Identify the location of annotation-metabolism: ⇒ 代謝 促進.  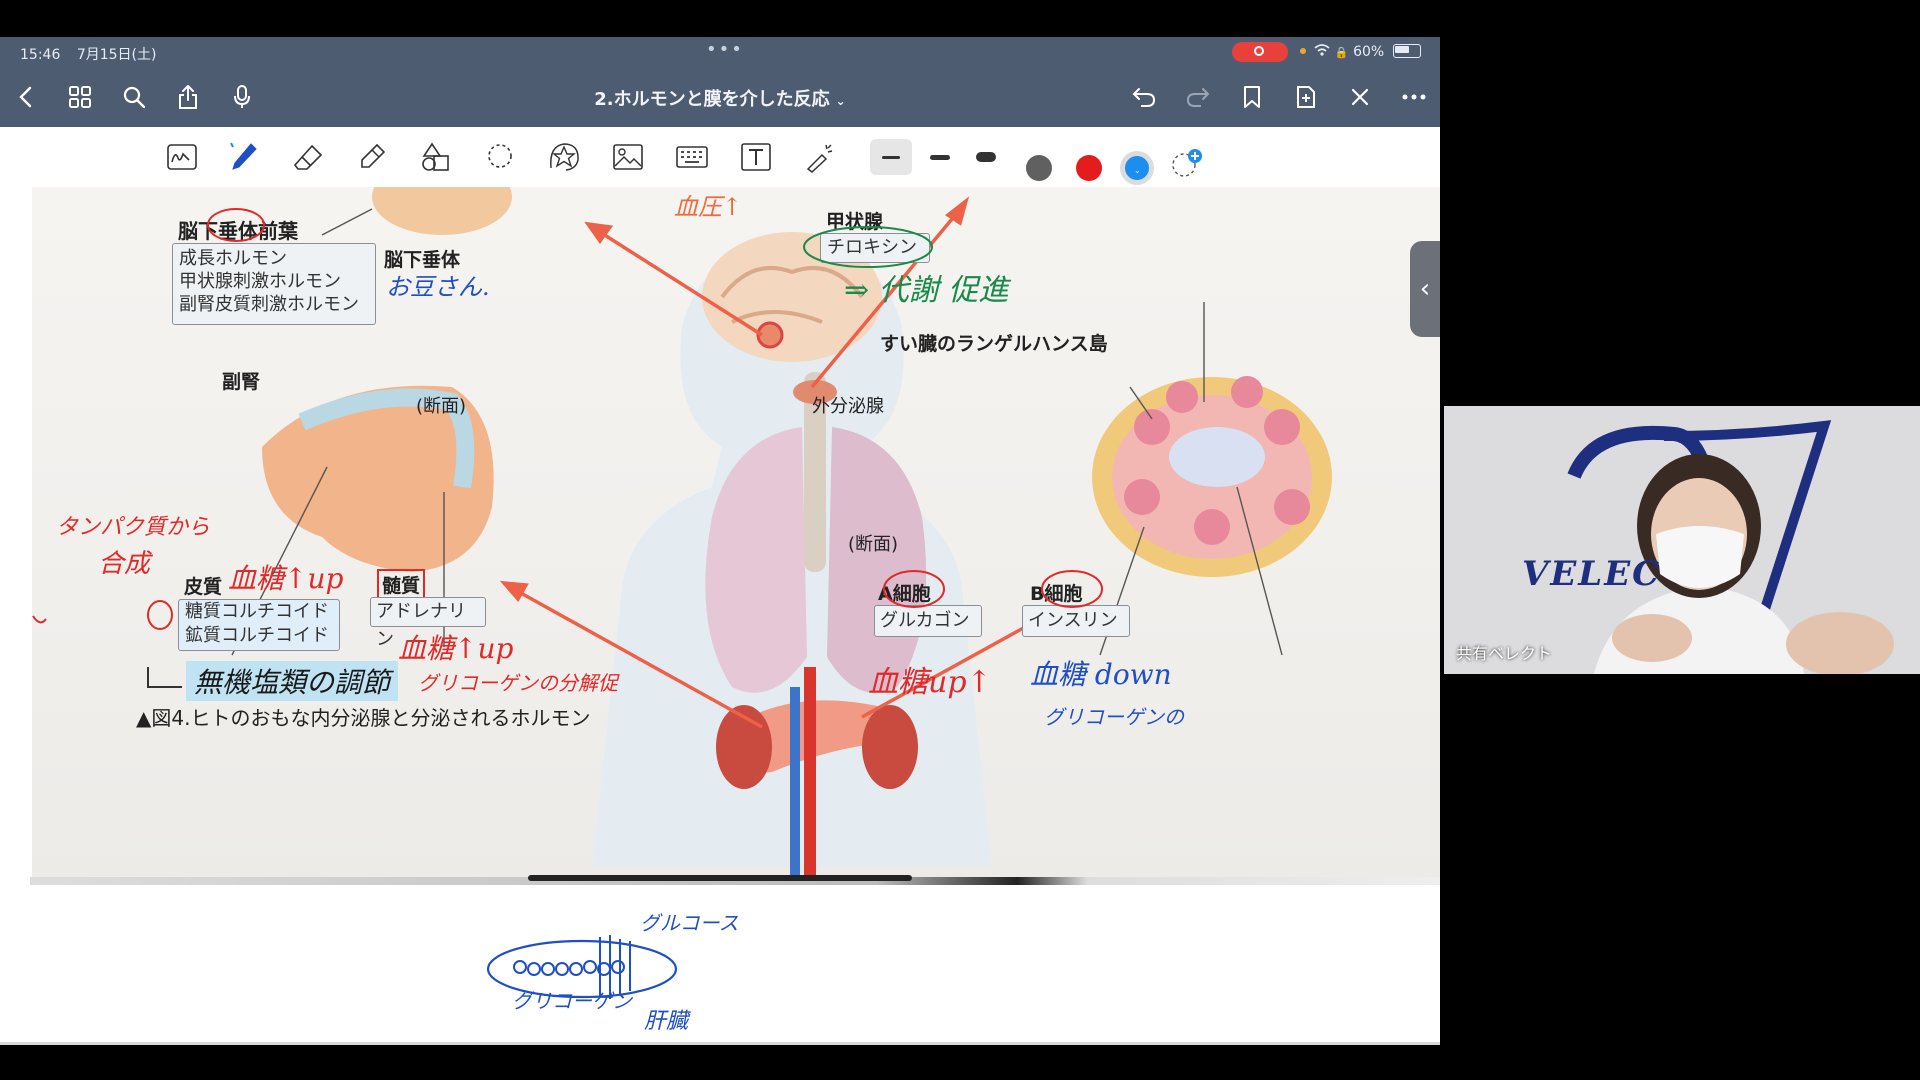
(926, 290).